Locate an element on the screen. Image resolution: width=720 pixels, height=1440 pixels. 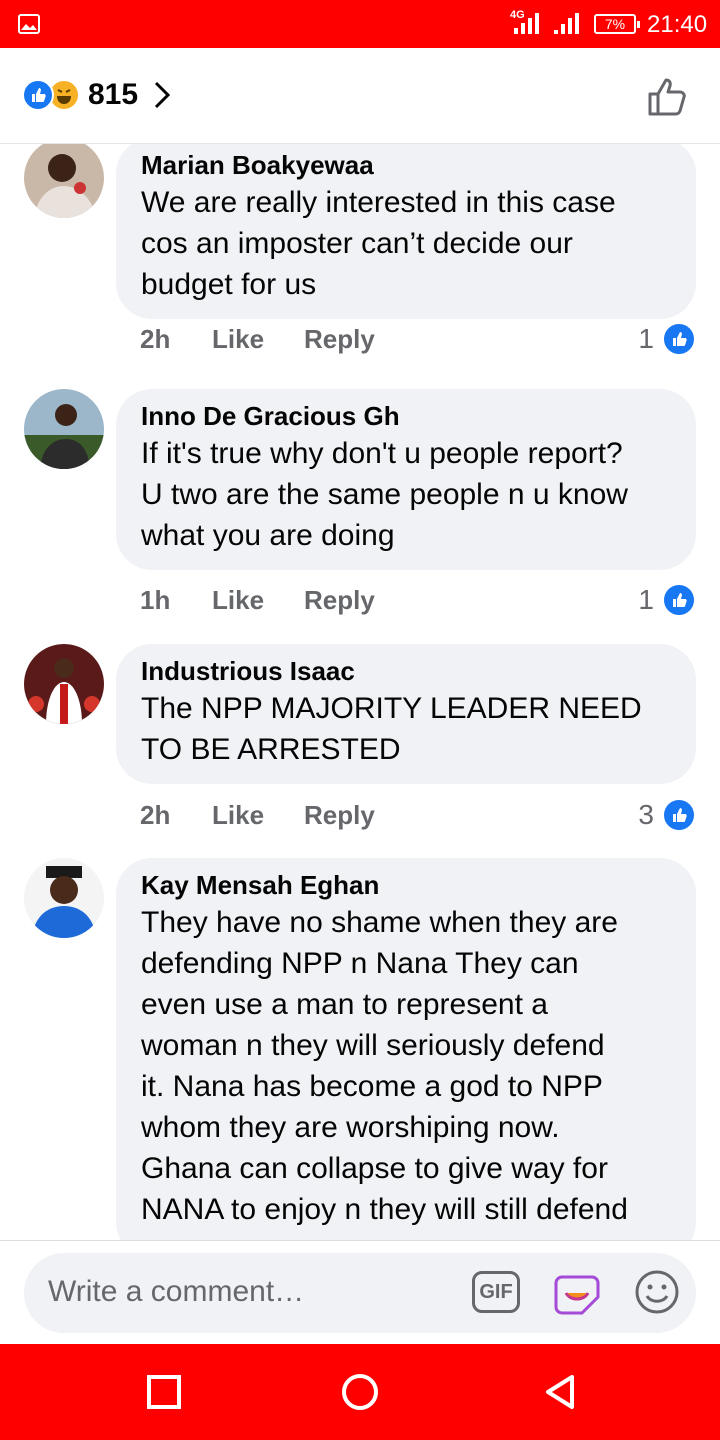
comment-author: Kay Mensah Eghan is located at coordinates (406, 885).